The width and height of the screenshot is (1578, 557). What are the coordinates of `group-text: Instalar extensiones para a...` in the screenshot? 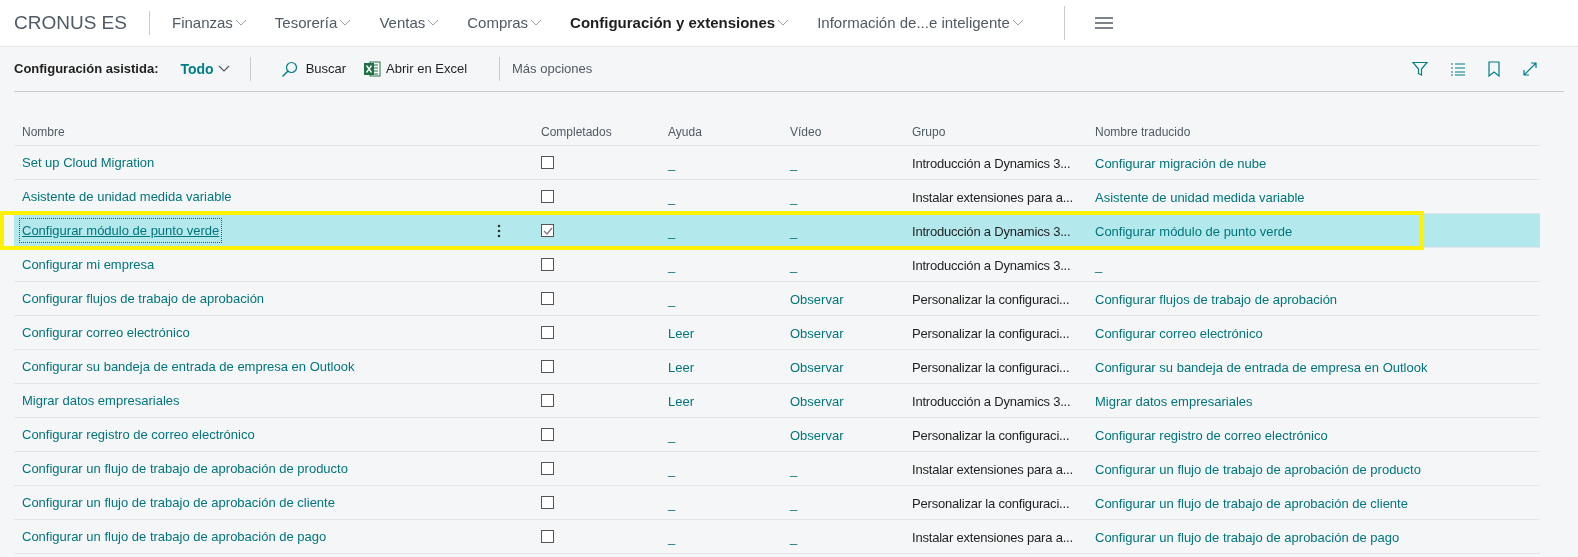 It's located at (992, 197).